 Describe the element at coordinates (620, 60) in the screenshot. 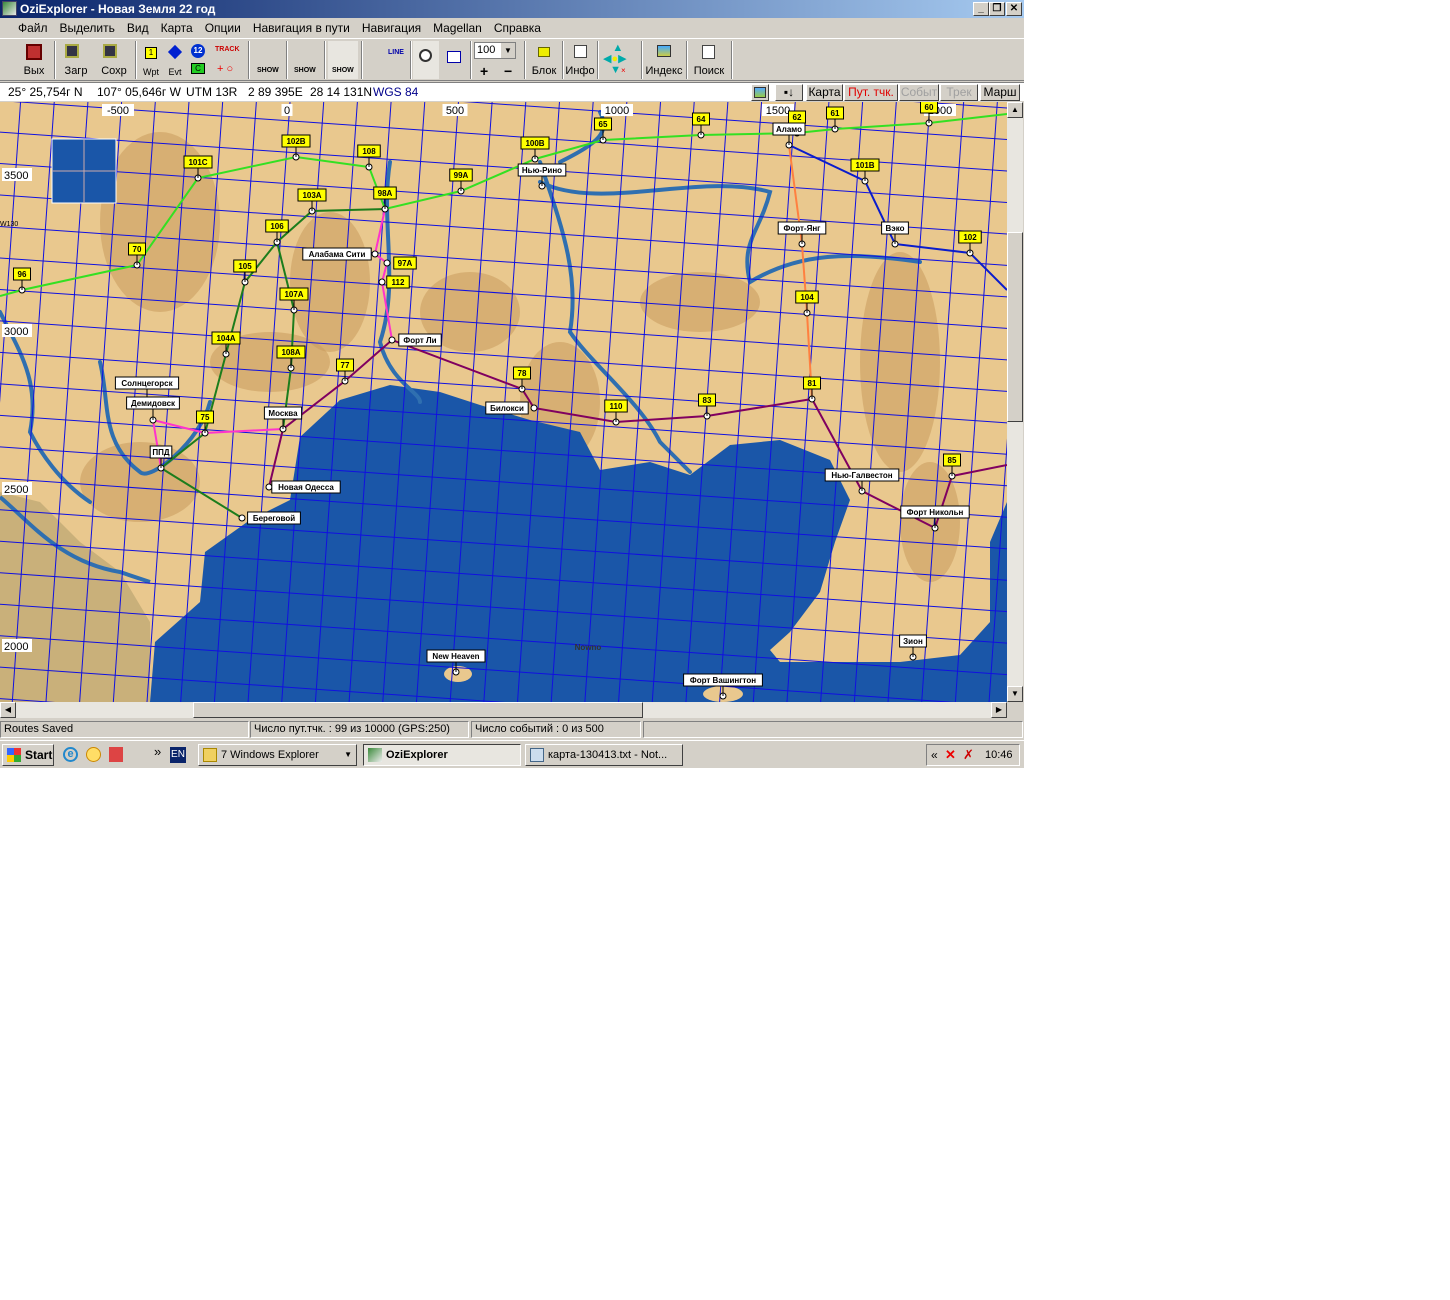

I see `pan-arrows: ▲ ◀●▶ ▼×` at that location.